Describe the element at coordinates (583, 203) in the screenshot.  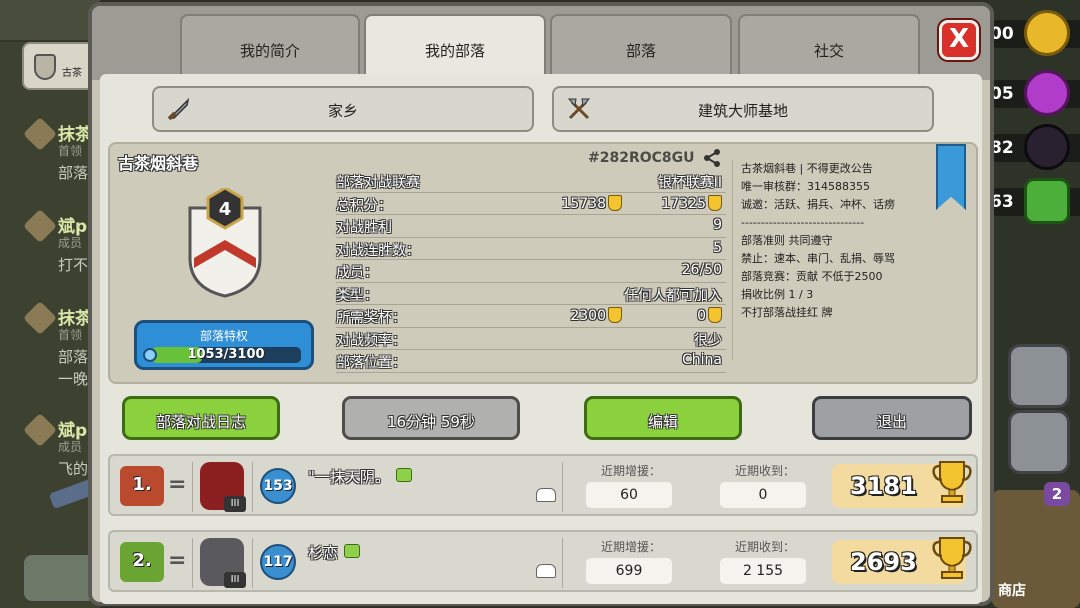
I see `stat-value-home-num: 15738` at that location.